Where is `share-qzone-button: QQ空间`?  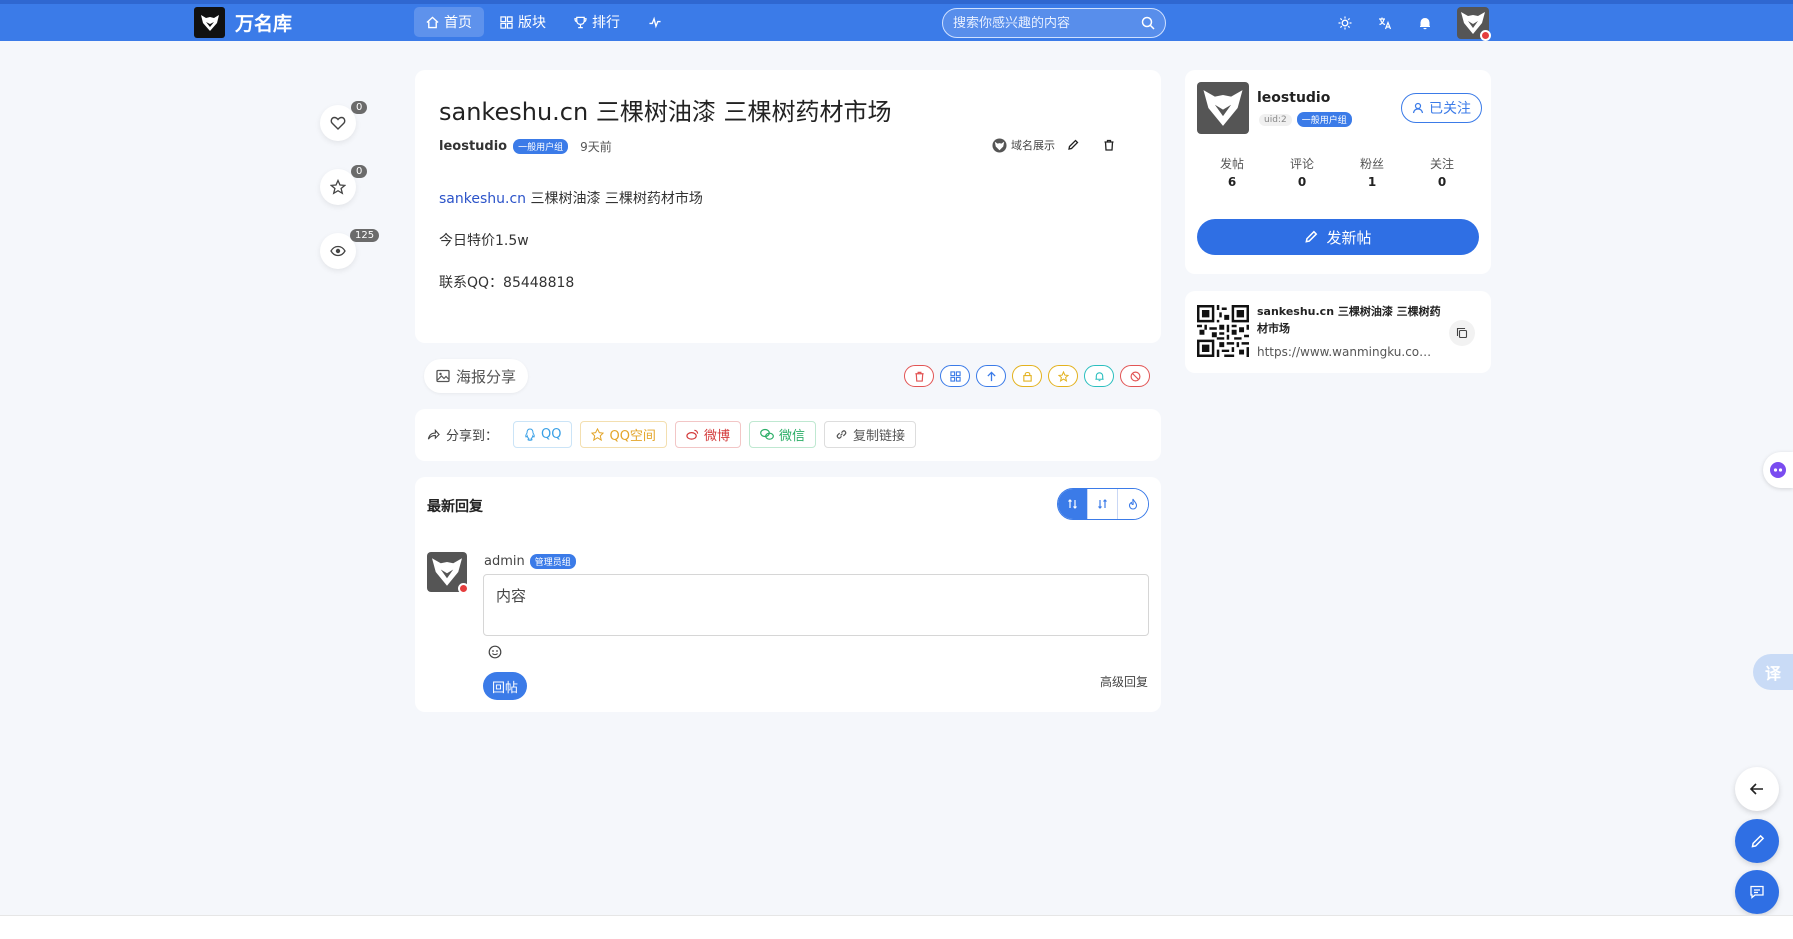
share-qzone-button: QQ空间 is located at coordinates (623, 434).